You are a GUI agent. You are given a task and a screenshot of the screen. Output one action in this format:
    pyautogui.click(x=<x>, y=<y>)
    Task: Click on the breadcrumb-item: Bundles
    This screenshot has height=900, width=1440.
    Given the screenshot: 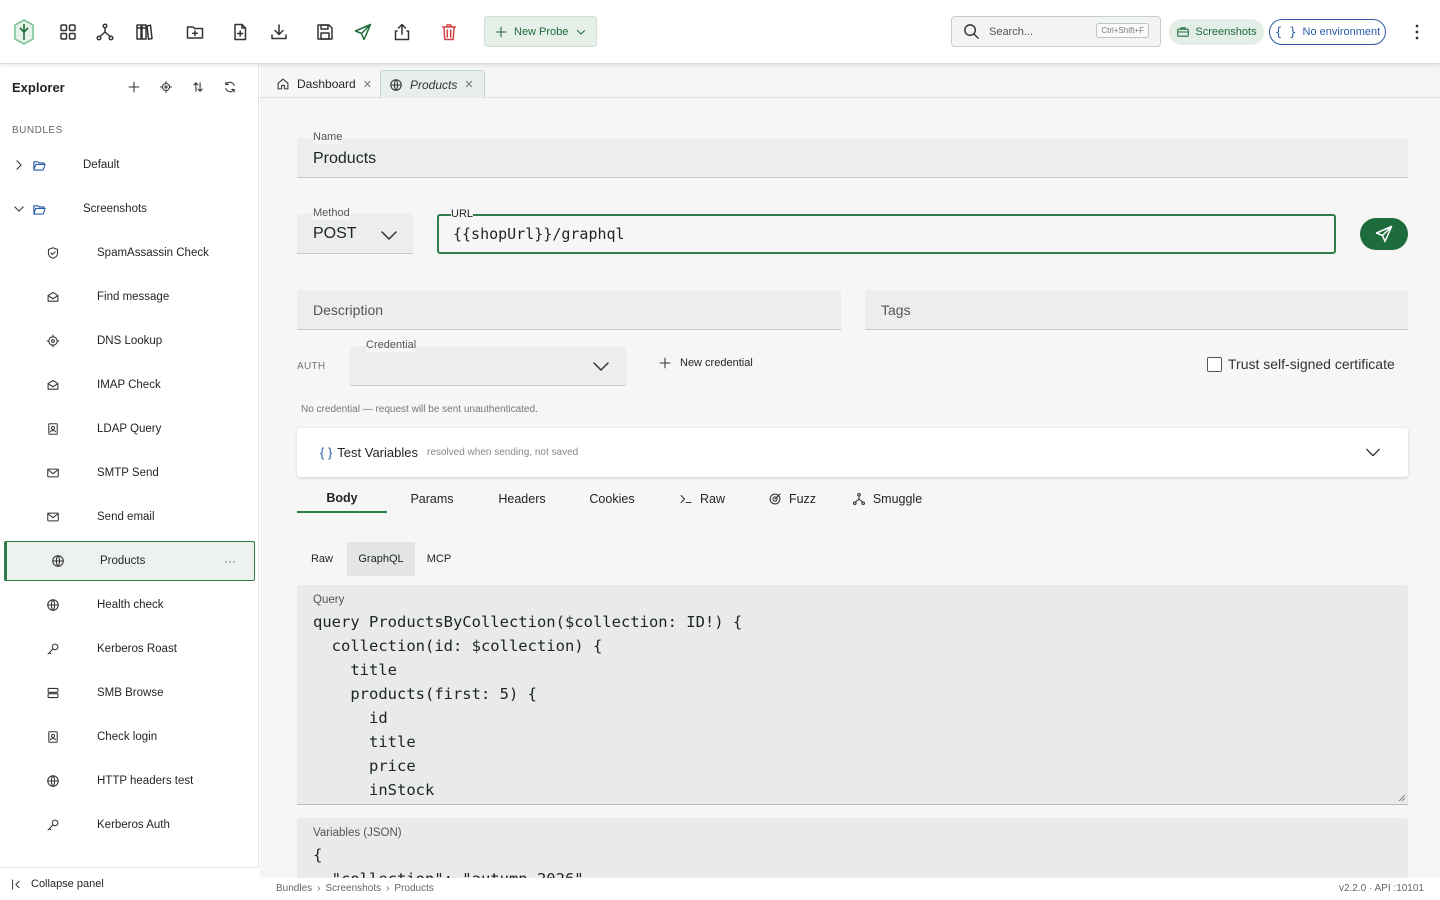 What is the action you would take?
    pyautogui.click(x=294, y=888)
    